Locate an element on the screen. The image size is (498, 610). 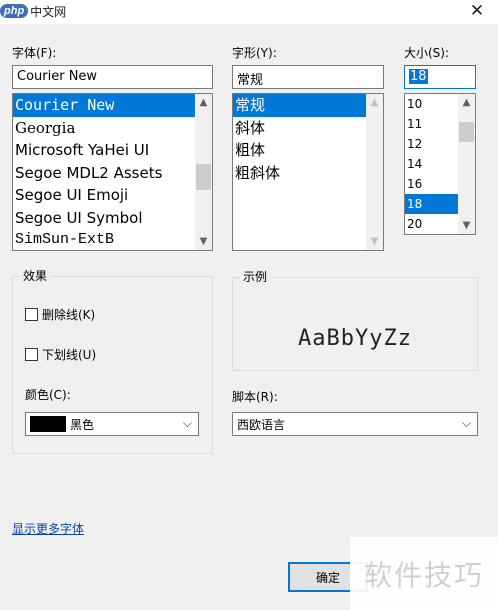
script-label: 脚本(R): is located at coordinates (255, 397).